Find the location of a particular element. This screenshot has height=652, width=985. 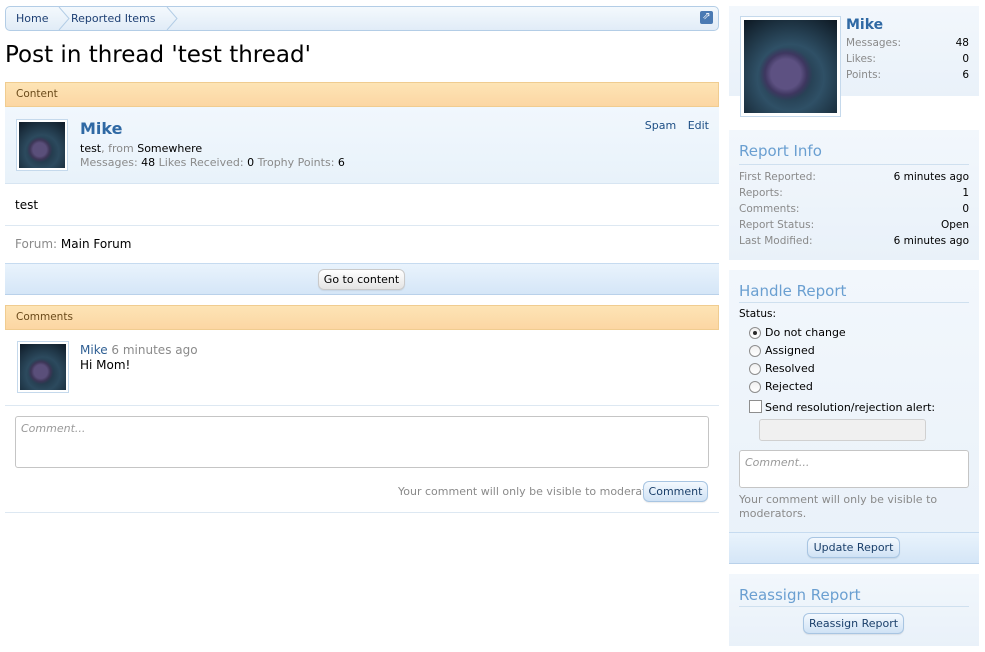

send-alert-label: Send resolution/rejection alert: is located at coordinates (850, 407).